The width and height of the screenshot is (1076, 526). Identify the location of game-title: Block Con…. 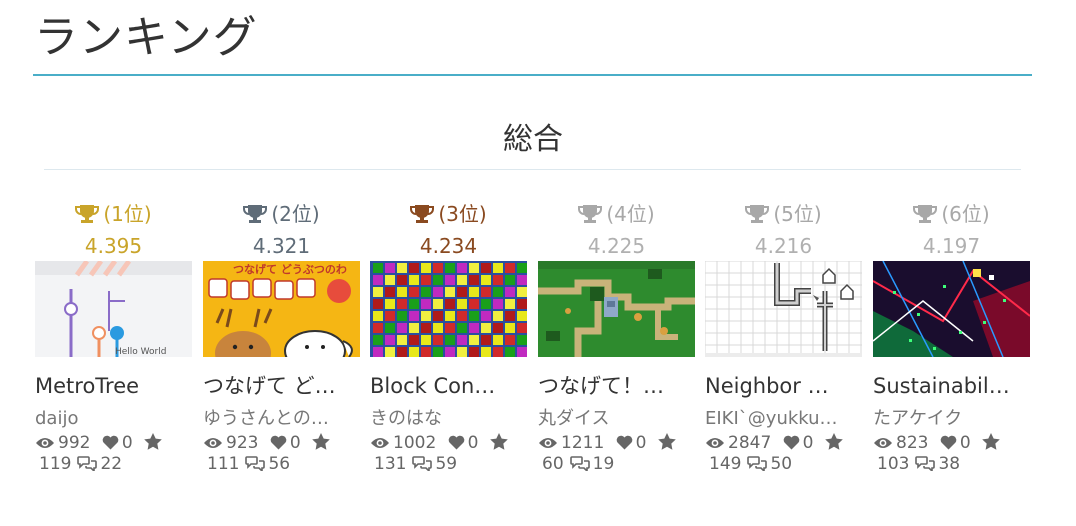
(447, 386).